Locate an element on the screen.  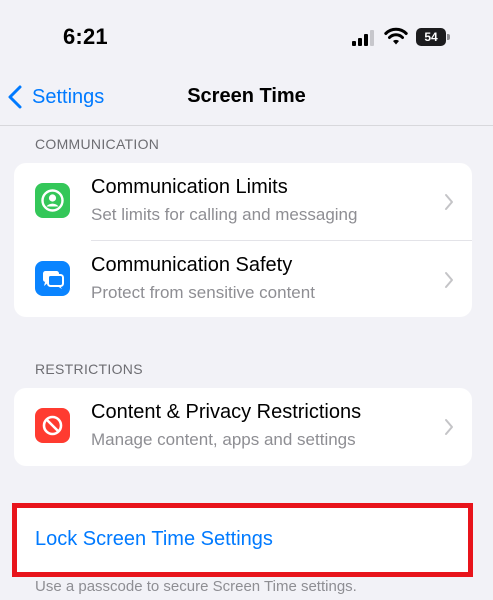
no-entry-icon is located at coordinates (52, 425).